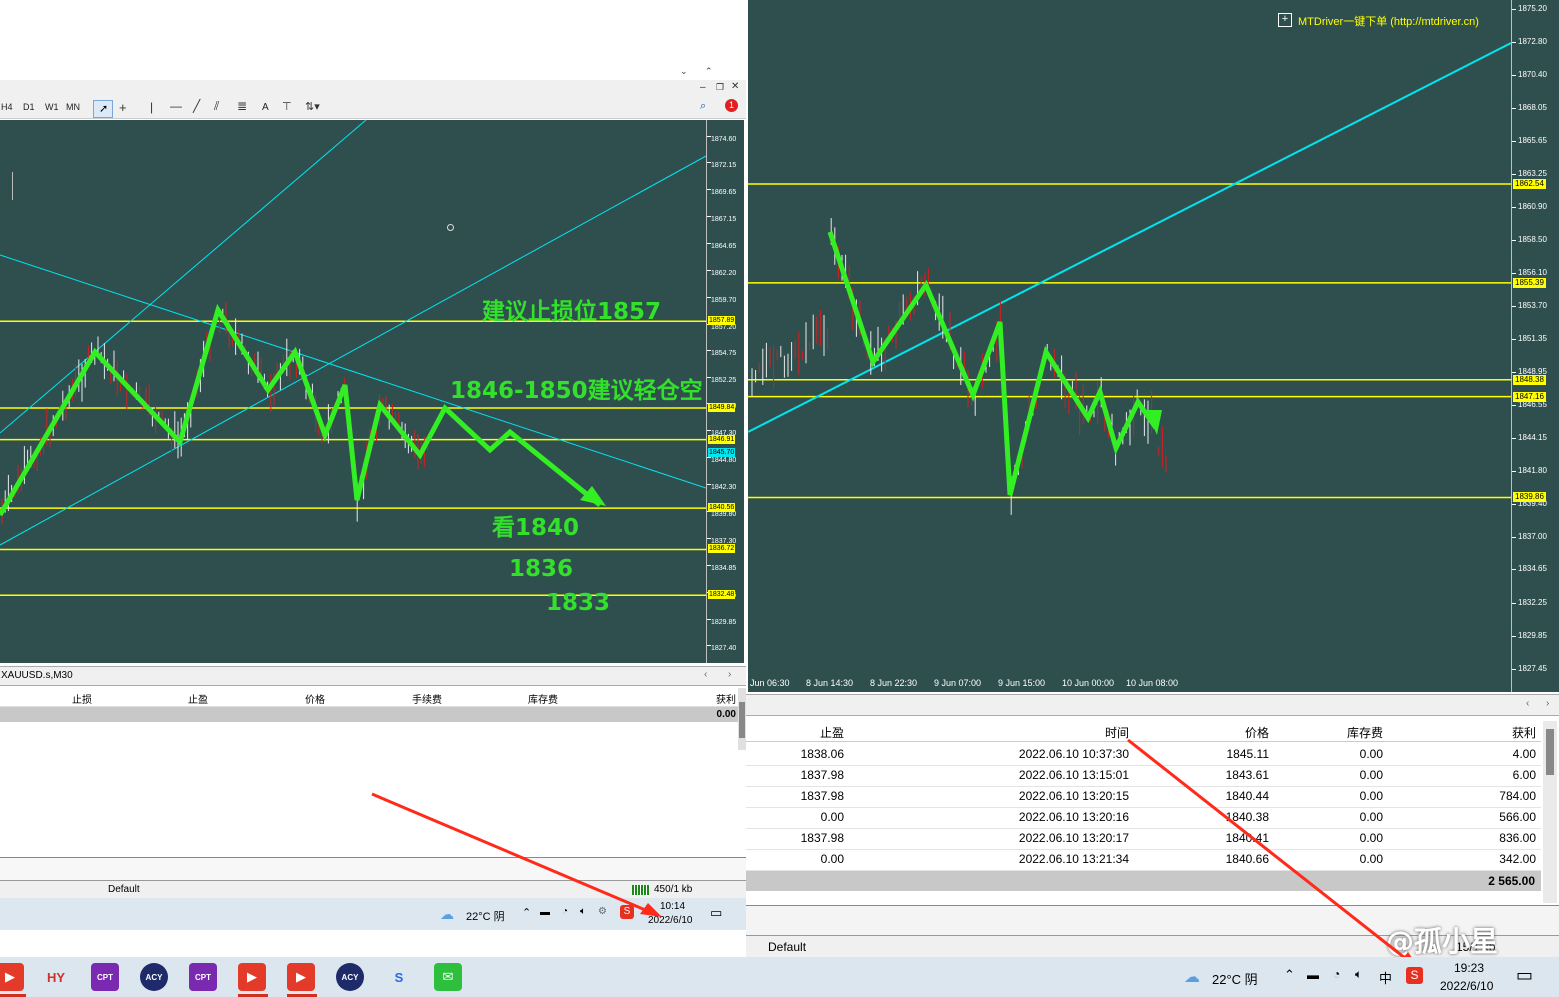 The width and height of the screenshot is (1559, 997). Describe the element at coordinates (1192, 977) in the screenshot. I see `right-weather-icon: ☁` at that location.